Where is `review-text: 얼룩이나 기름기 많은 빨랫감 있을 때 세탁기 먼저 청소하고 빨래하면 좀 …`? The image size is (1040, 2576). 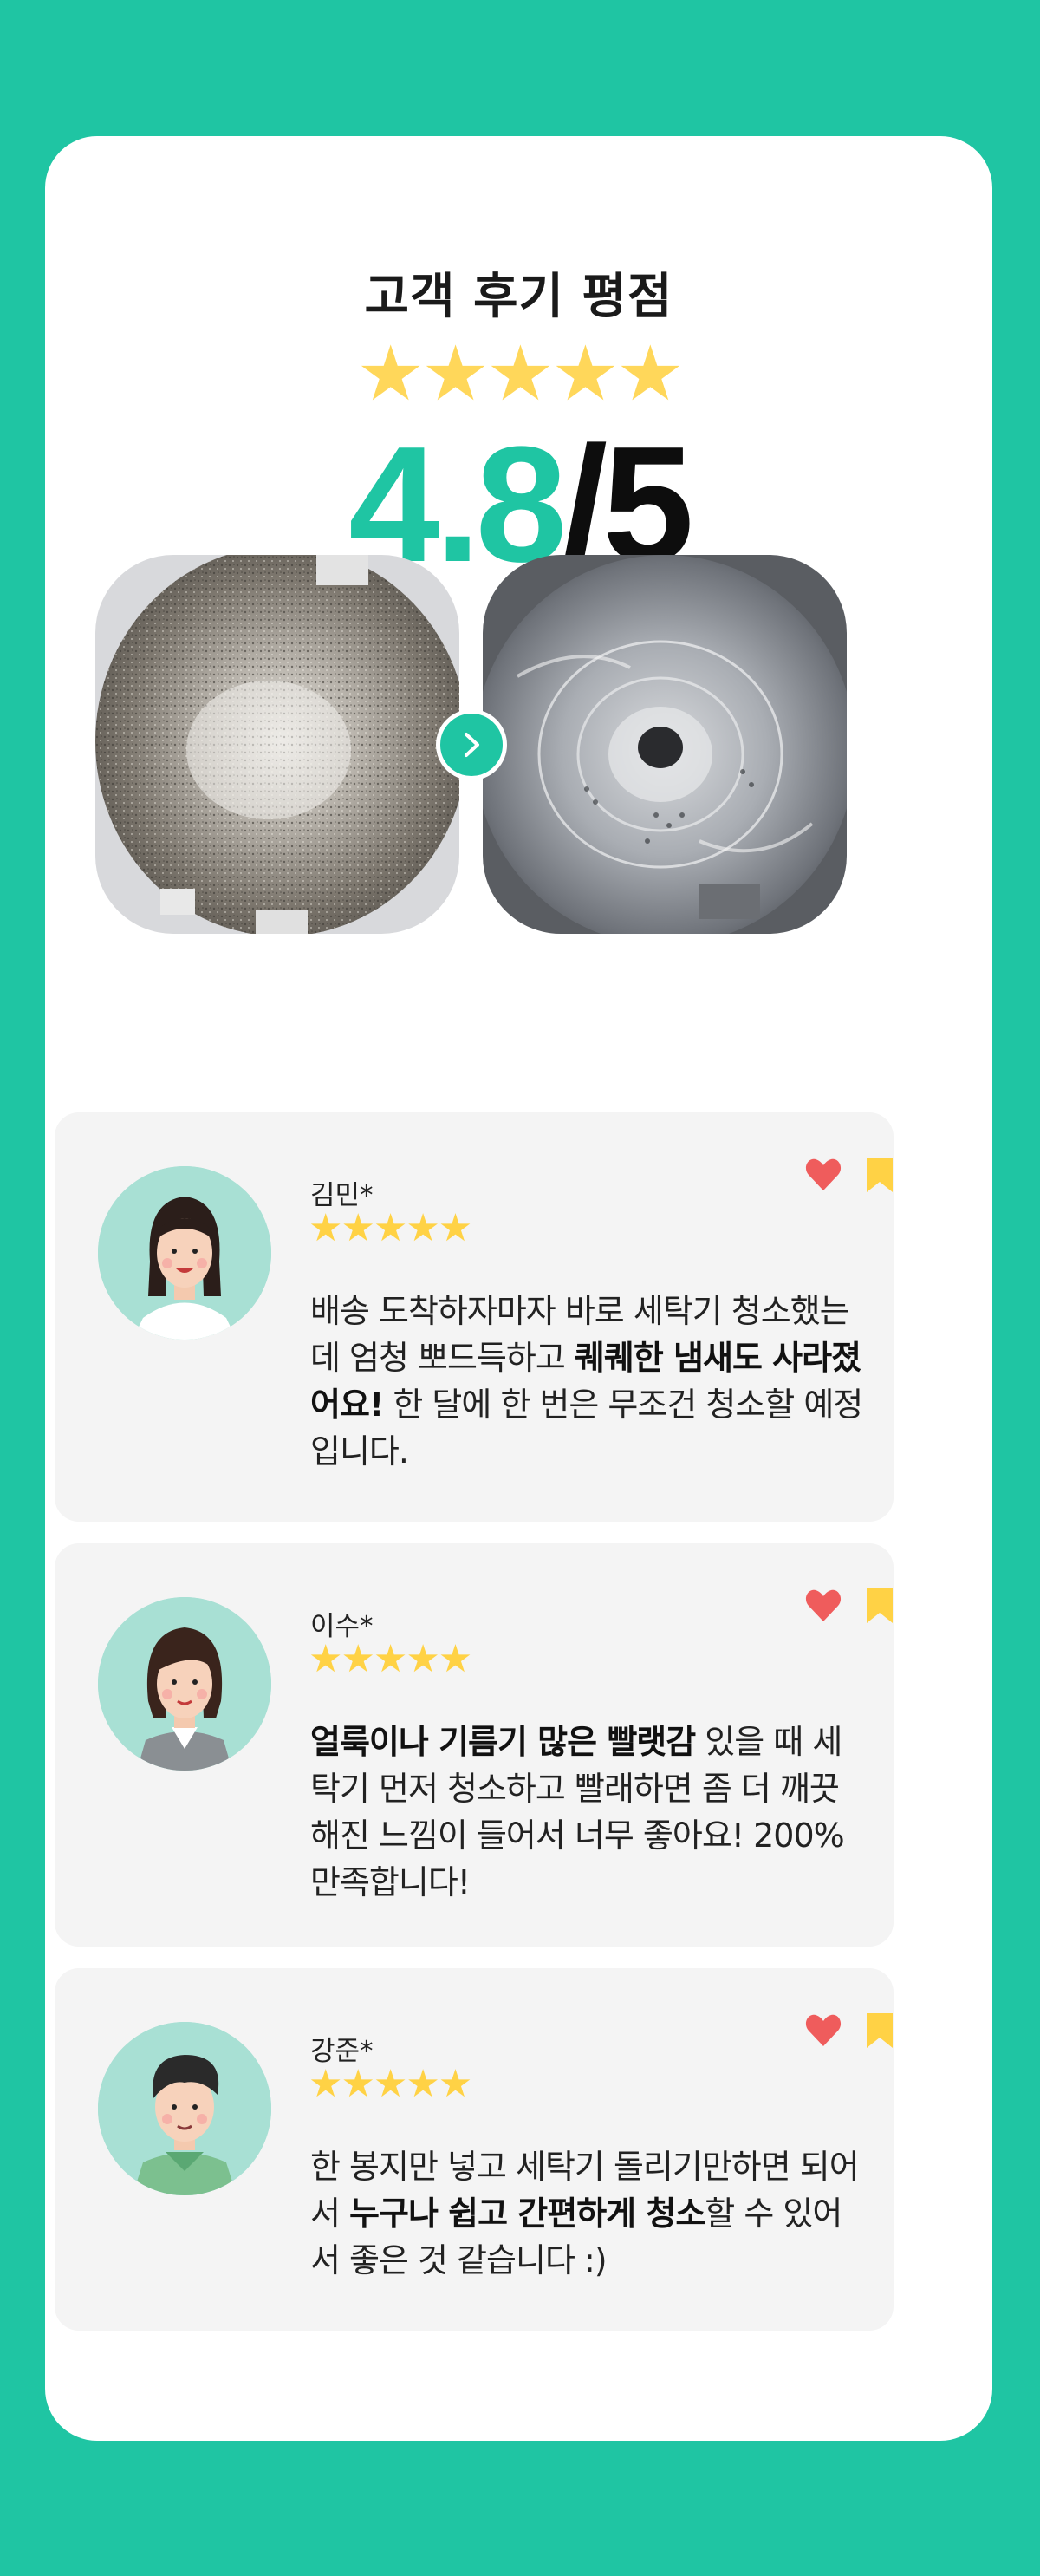 review-text: 얼룩이나 기름기 많은 빨랫감 있을 때 세탁기 먼저 청소하고 빨래하면 좀 … is located at coordinates (577, 1812).